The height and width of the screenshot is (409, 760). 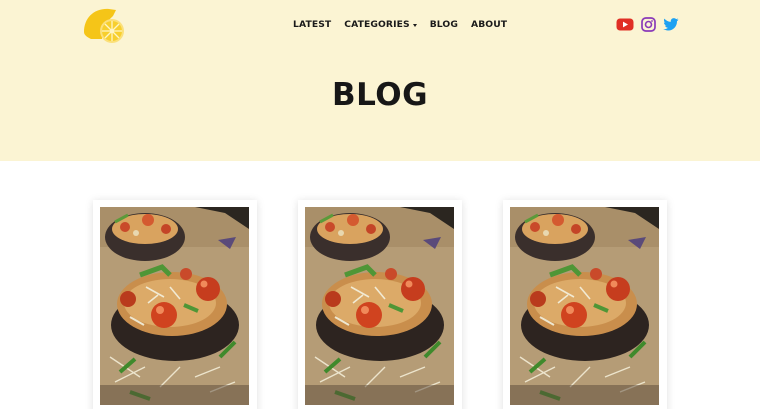 I want to click on twitter-link, so click(x=671, y=24).